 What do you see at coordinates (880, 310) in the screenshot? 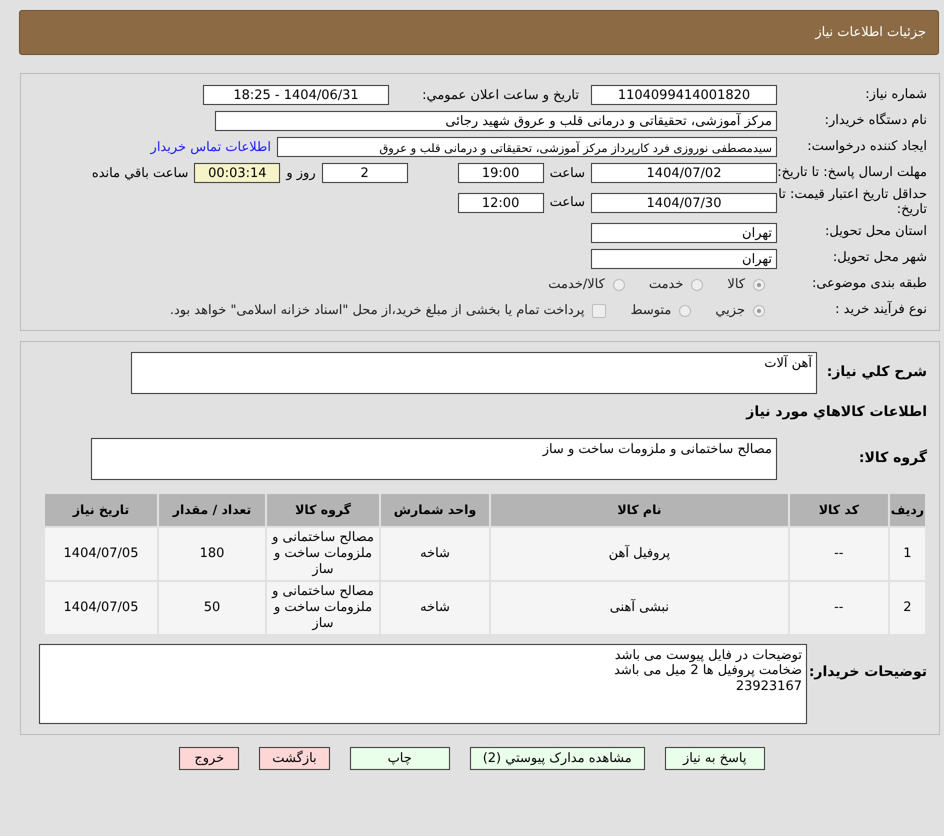
I see `field-label: نوع فرآیند خرید :` at bounding box center [880, 310].